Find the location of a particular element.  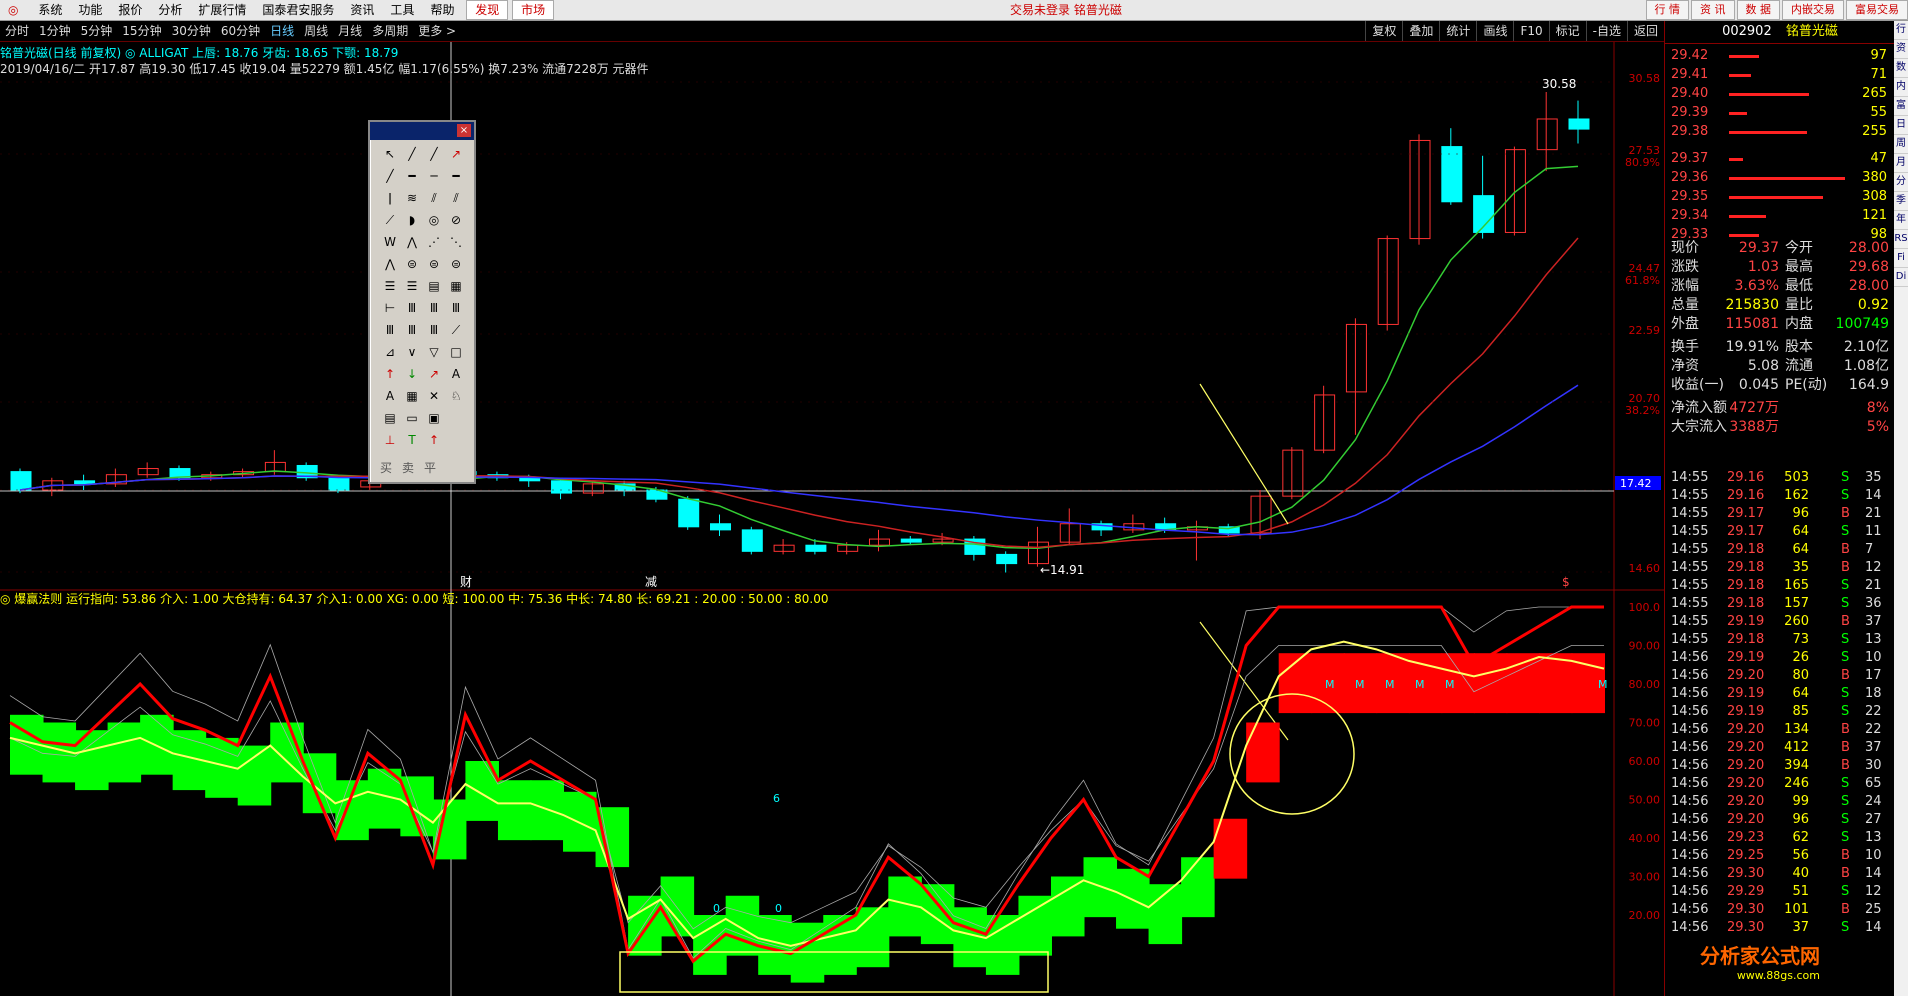

menu-item-3: 分析 is located at coordinates (170, 10).